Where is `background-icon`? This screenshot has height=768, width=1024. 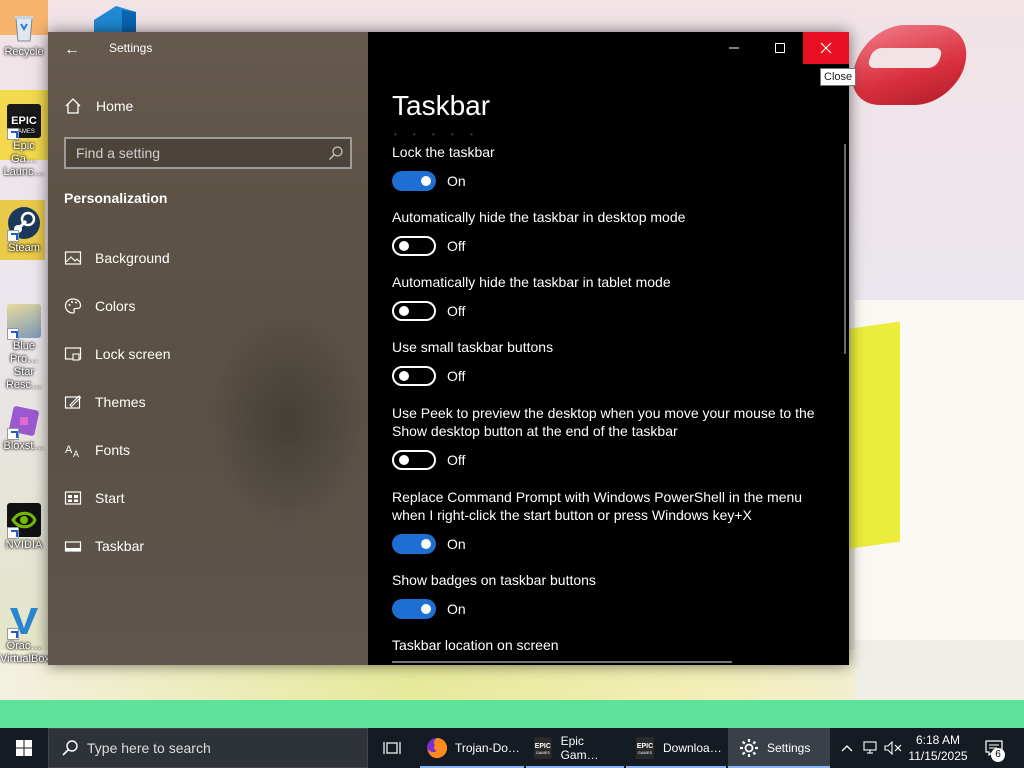
background-icon is located at coordinates (73, 258).